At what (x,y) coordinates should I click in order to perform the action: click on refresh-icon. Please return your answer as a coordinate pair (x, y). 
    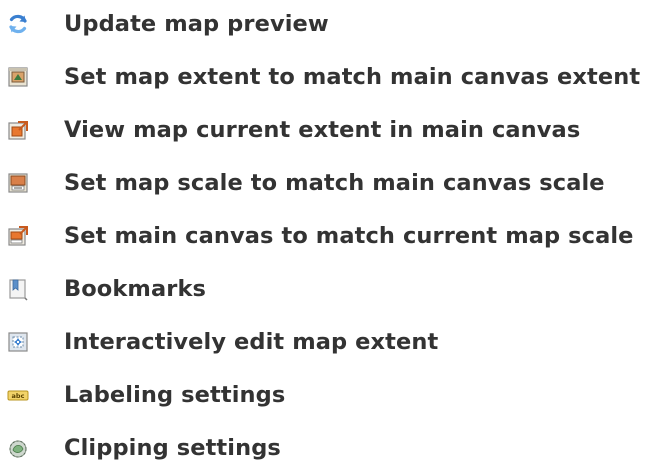
    Looking at the image, I should click on (18, 24).